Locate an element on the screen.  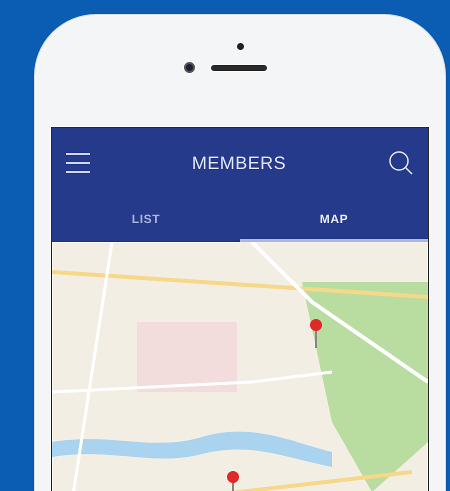
speaker-icon is located at coordinates (238, 67).